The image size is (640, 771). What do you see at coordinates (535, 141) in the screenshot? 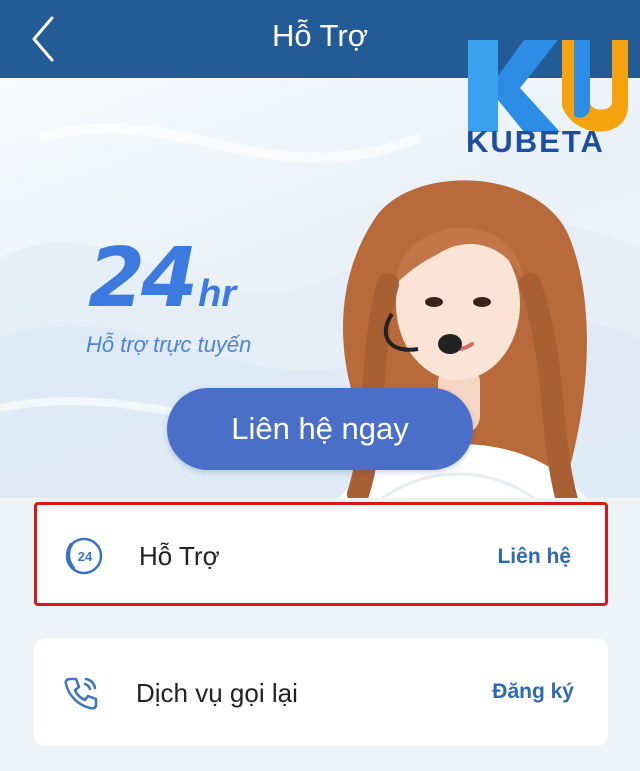
I see `logo-wordmark: KUBETA` at bounding box center [535, 141].